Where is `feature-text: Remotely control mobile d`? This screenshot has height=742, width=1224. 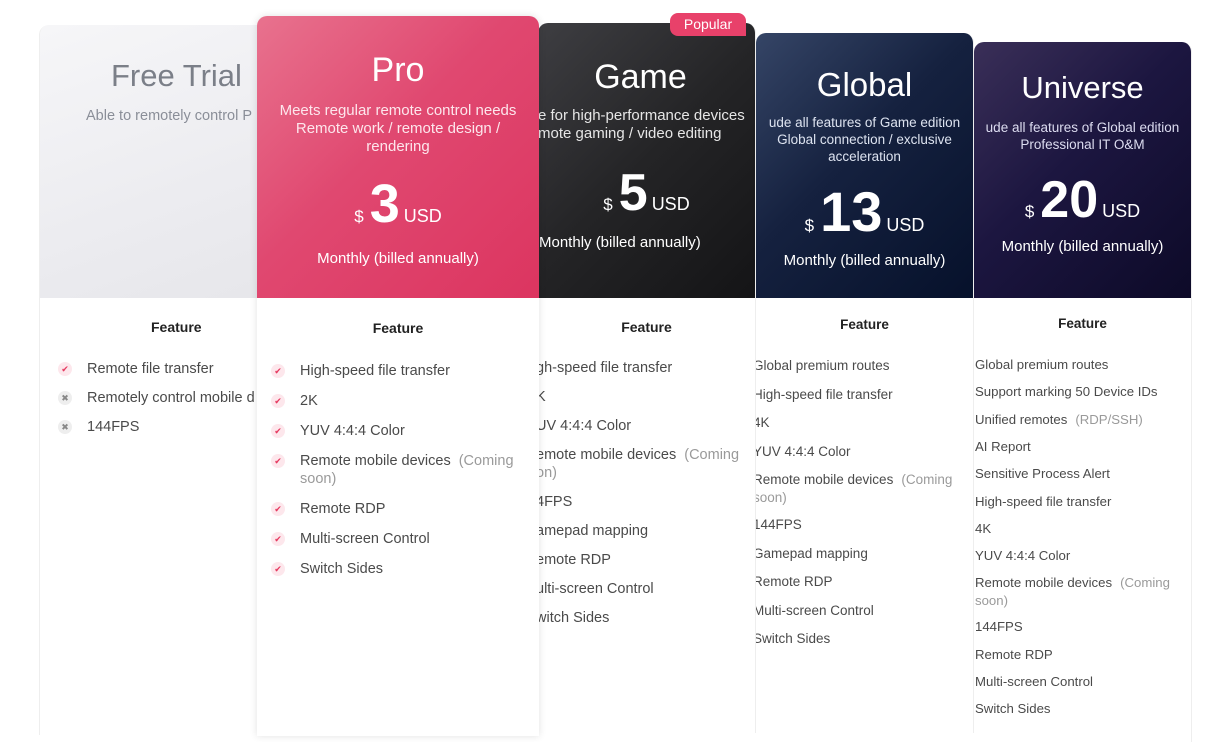 feature-text: Remotely control mobile d is located at coordinates (171, 398).